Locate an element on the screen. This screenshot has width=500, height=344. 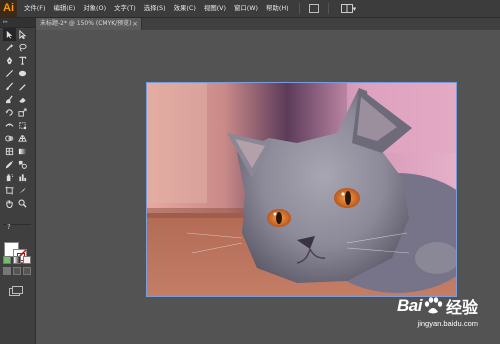
gradient-tool-icon is located at coordinates (22, 151).